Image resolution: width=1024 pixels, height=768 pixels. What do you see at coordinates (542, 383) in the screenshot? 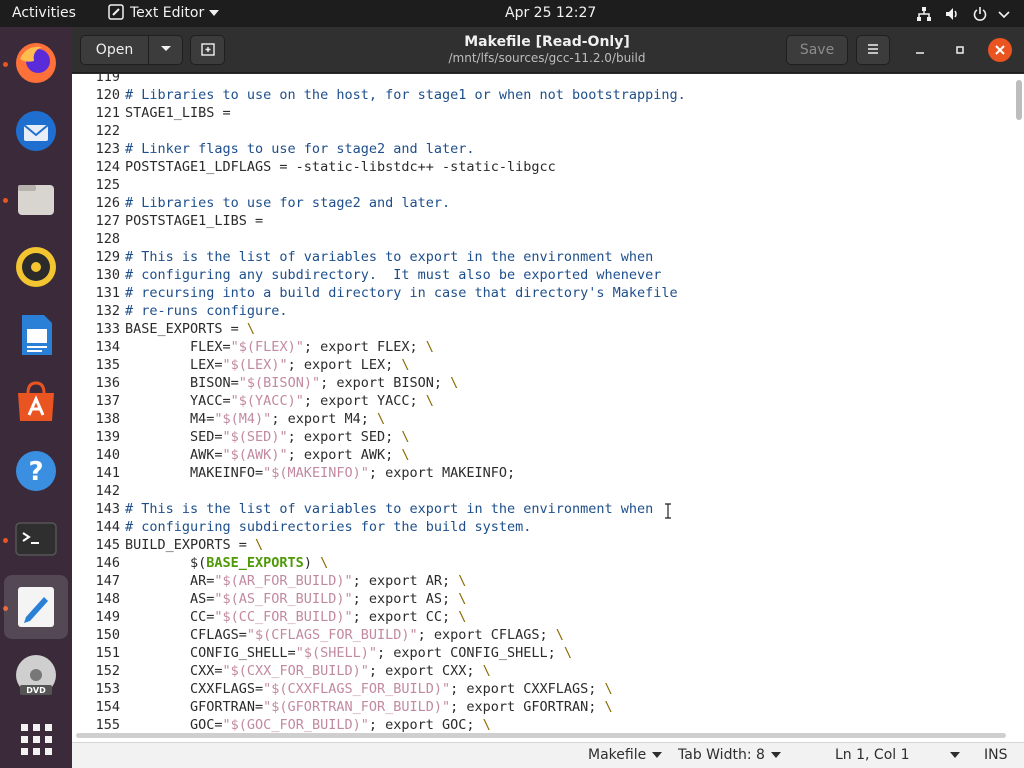
I see `code-line: 136 BISON="$(BISON)"; export BISON; \` at bounding box center [542, 383].